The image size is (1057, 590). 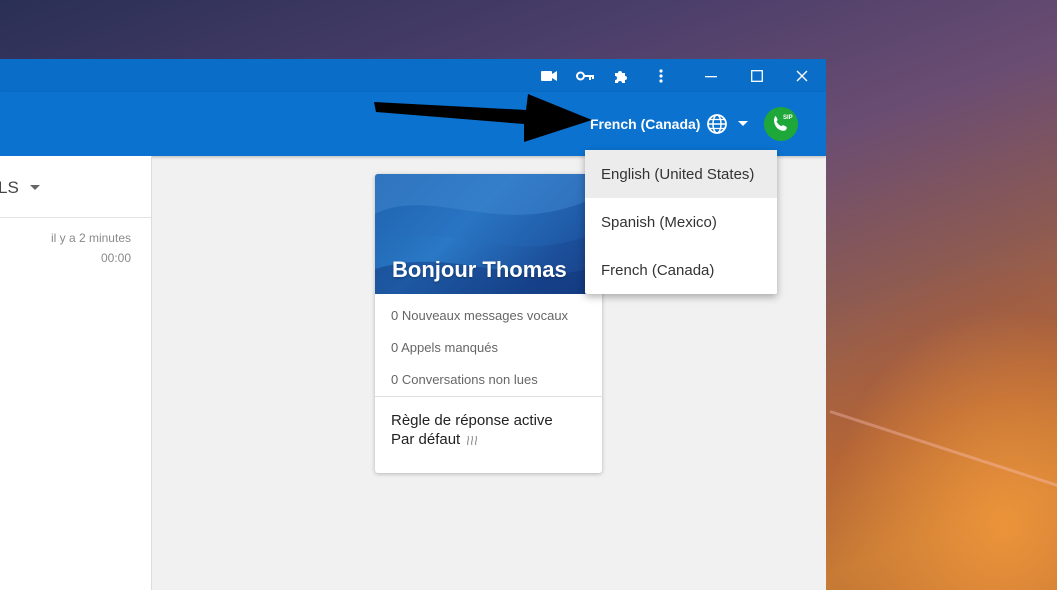 What do you see at coordinates (35, 187) in the screenshot?
I see `caret-down-icon` at bounding box center [35, 187].